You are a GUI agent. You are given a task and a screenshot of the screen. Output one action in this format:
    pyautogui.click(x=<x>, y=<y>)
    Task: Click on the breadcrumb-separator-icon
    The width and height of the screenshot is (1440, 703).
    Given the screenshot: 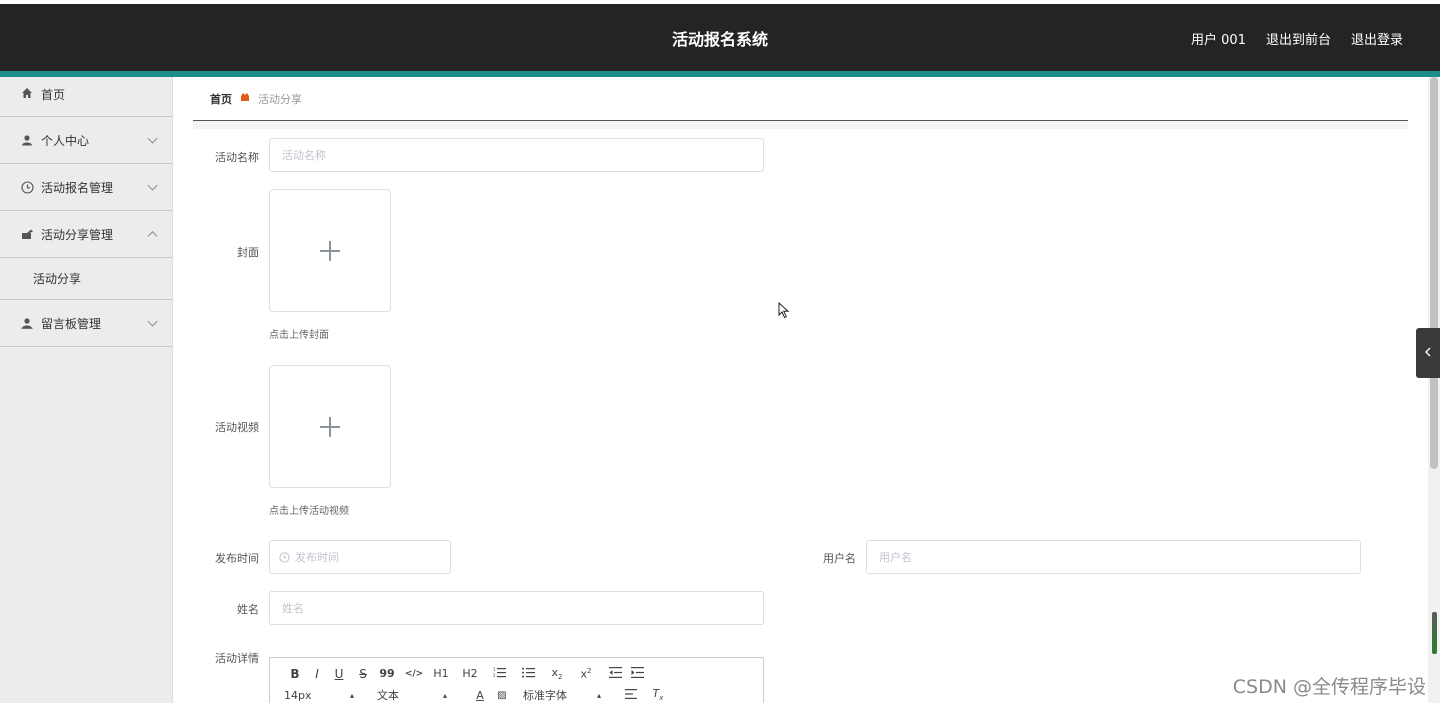 What is the action you would take?
    pyautogui.click(x=245, y=98)
    